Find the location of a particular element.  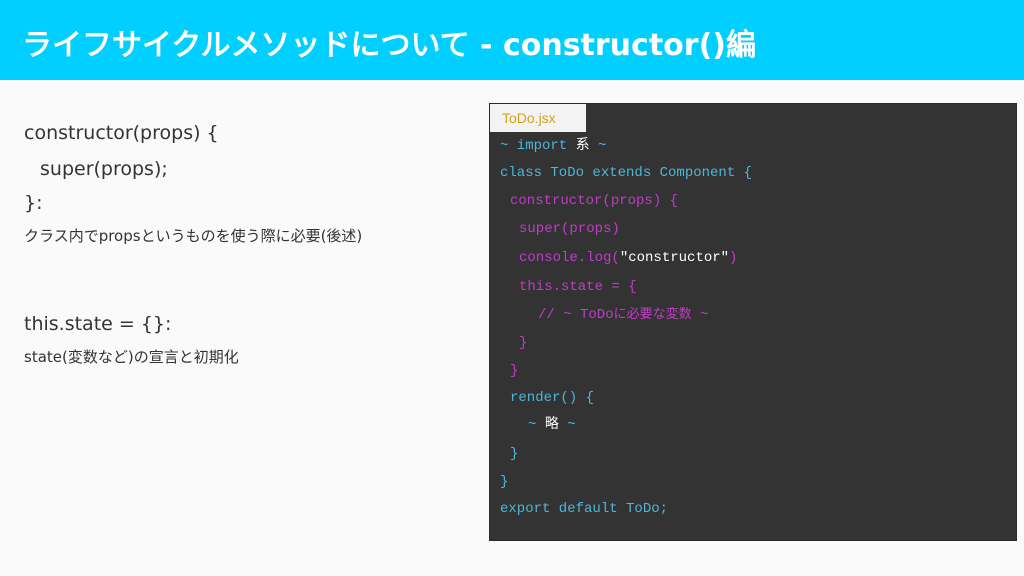

code-text: に必要な変数 is located at coordinates (652, 314).